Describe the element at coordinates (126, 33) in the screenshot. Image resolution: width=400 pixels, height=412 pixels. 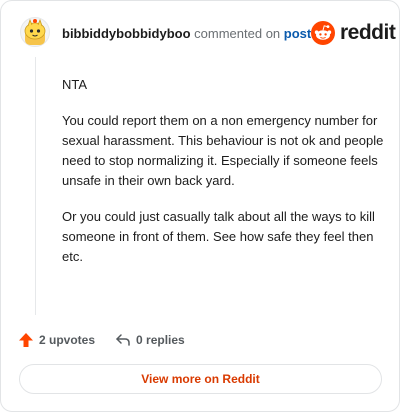
I see `username-link: bibbiddybobbidyboo` at that location.